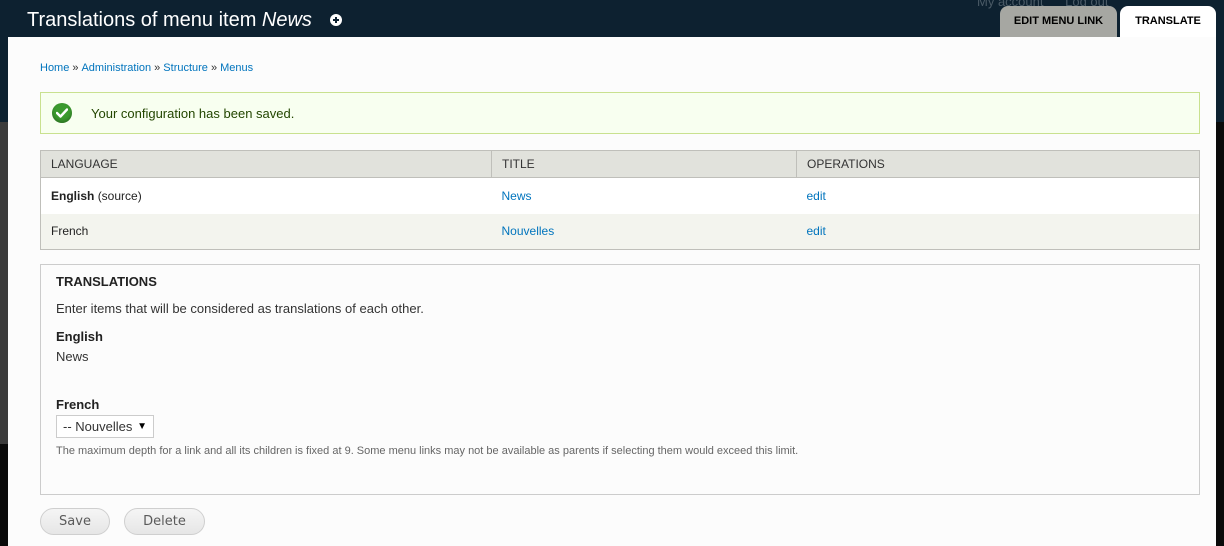 This screenshot has height=546, width=1224. Describe the element at coordinates (116, 68) in the screenshot. I see `breadcrumb-administration: Administration` at that location.